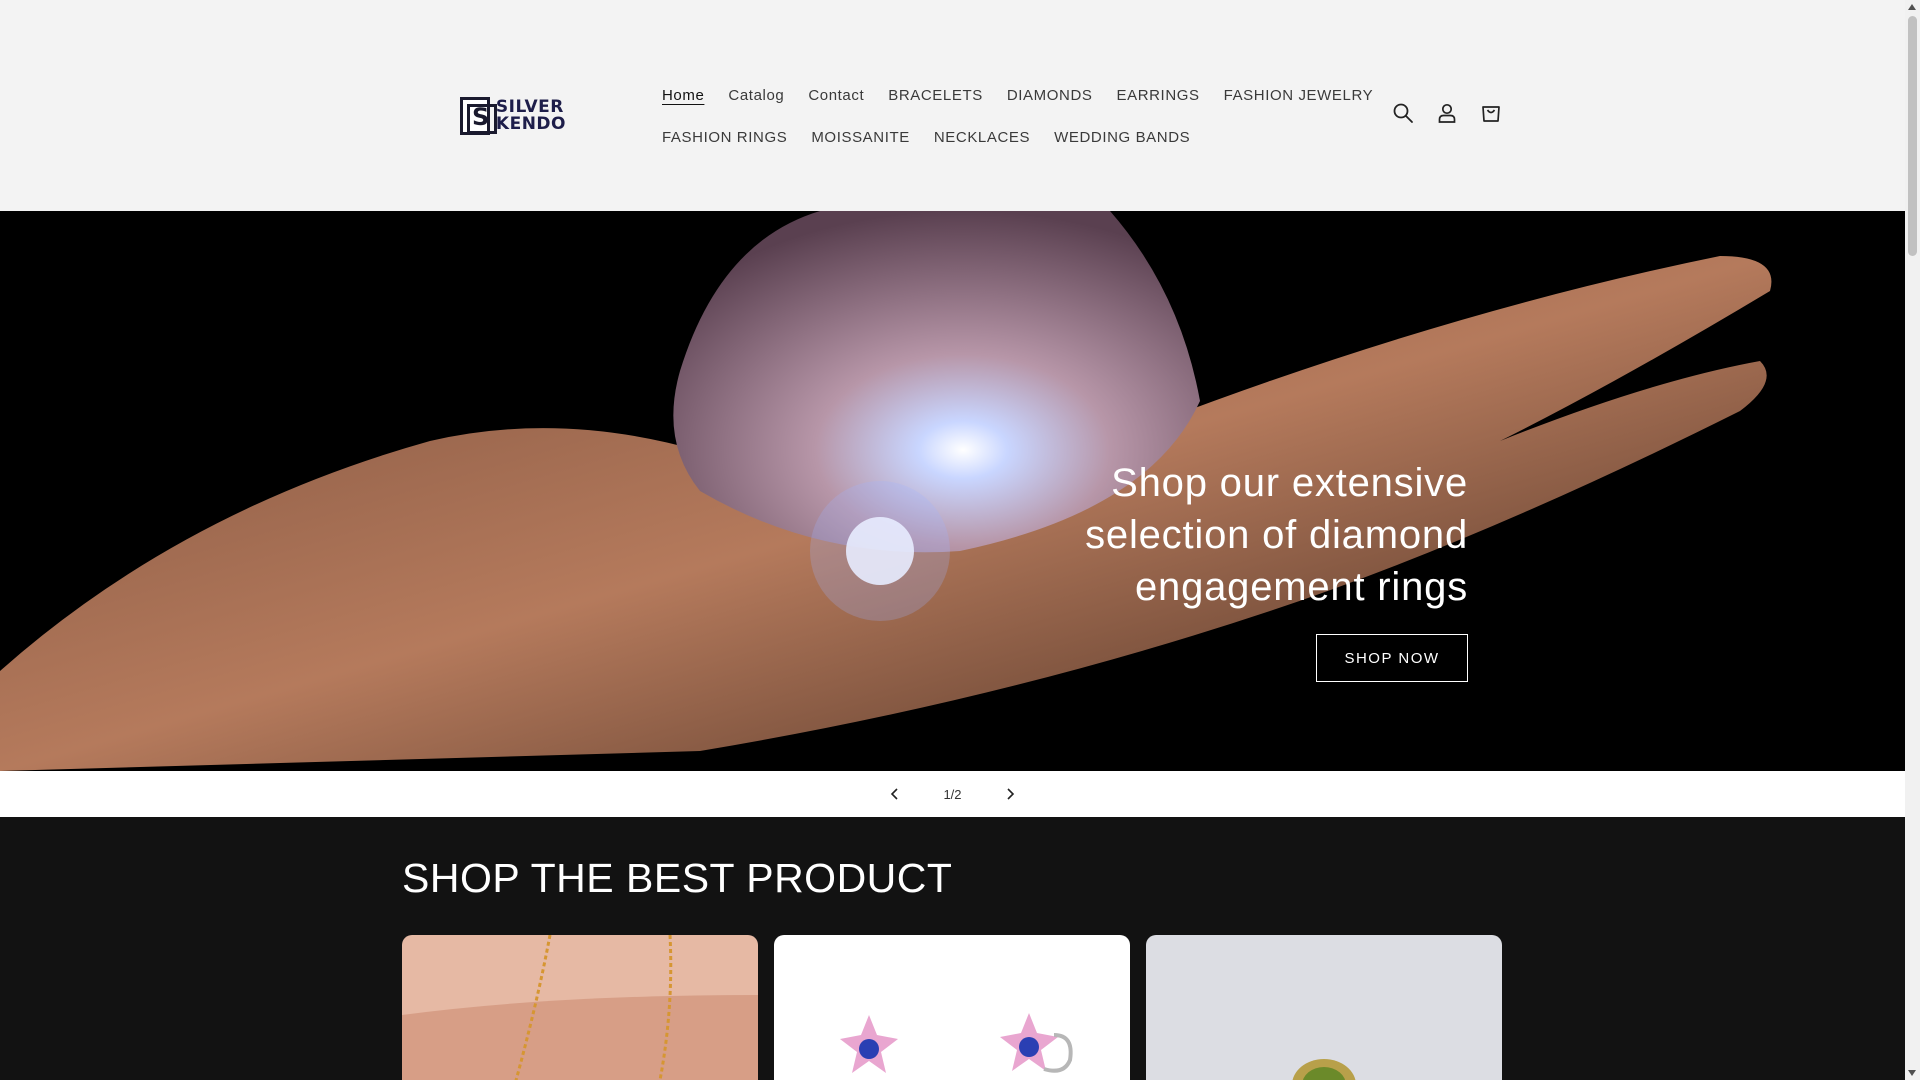 The height and width of the screenshot is (1080, 1920). I want to click on nav-fashion-rings: FASHION RINGS, so click(724, 137).